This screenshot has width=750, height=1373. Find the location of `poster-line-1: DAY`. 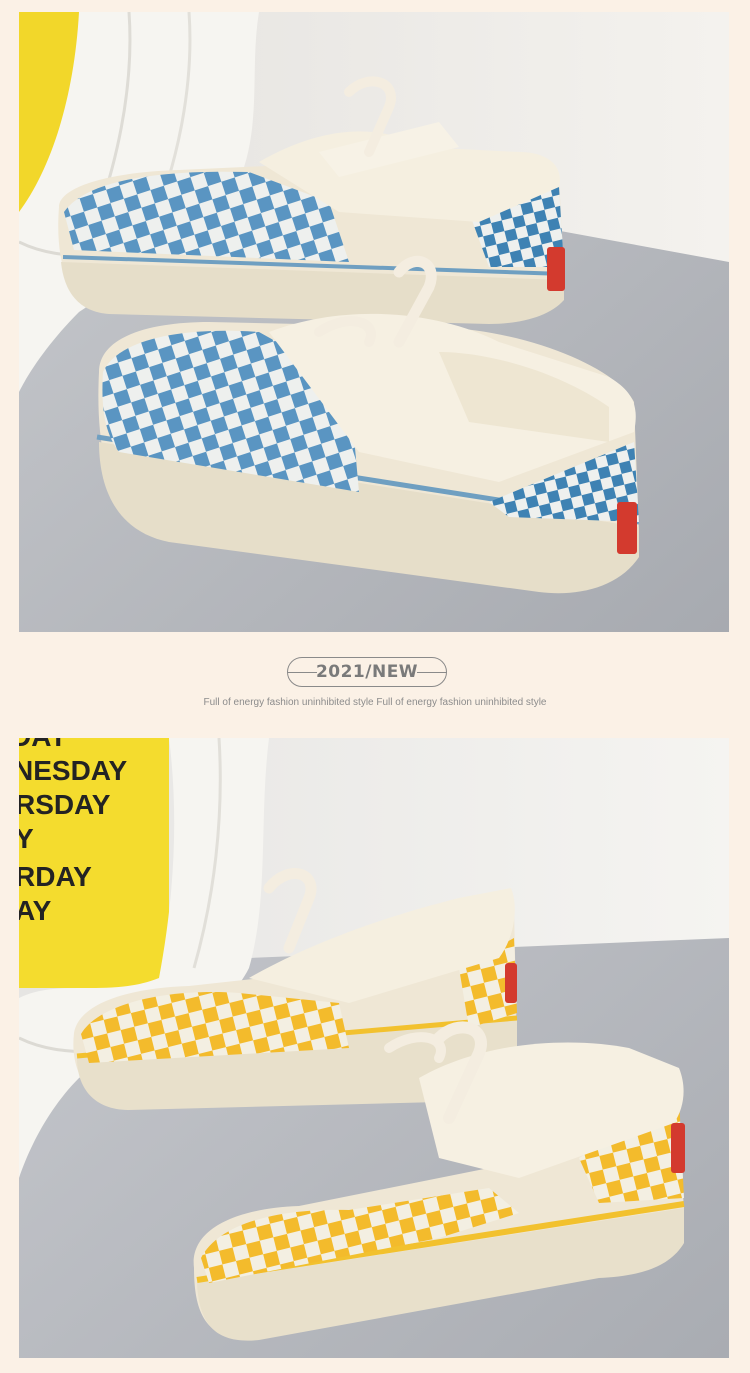

poster-line-1: DAY is located at coordinates (43, 745).